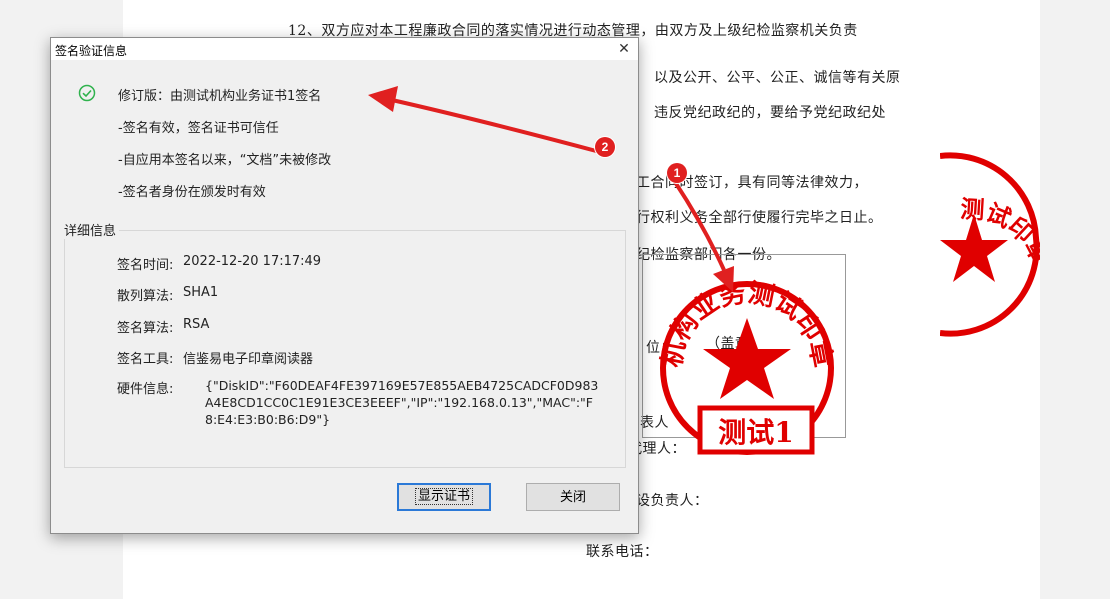 This screenshot has width=1110, height=599. What do you see at coordinates (201, 292) in the screenshot?
I see `hash-alg-value: SHA1` at bounding box center [201, 292].